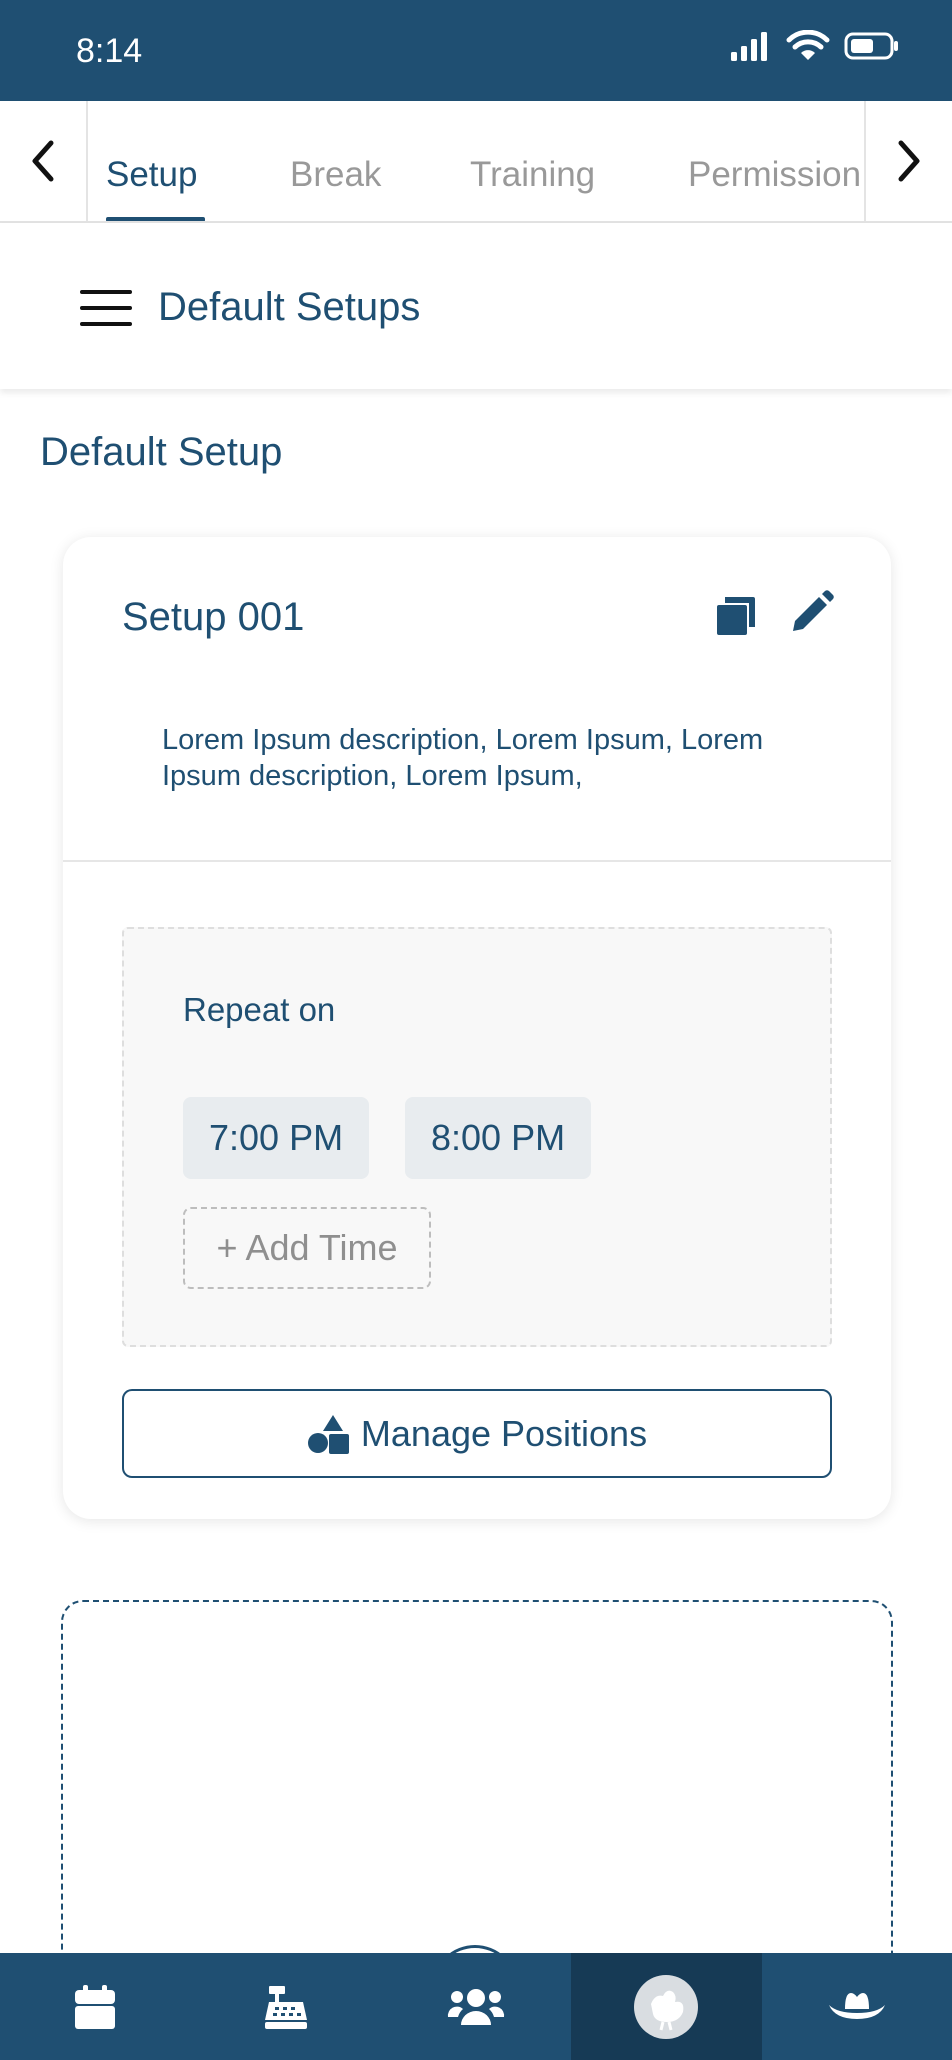 The height and width of the screenshot is (2060, 952). Describe the element at coordinates (328, 1434) in the screenshot. I see `shapes-icon` at that location.